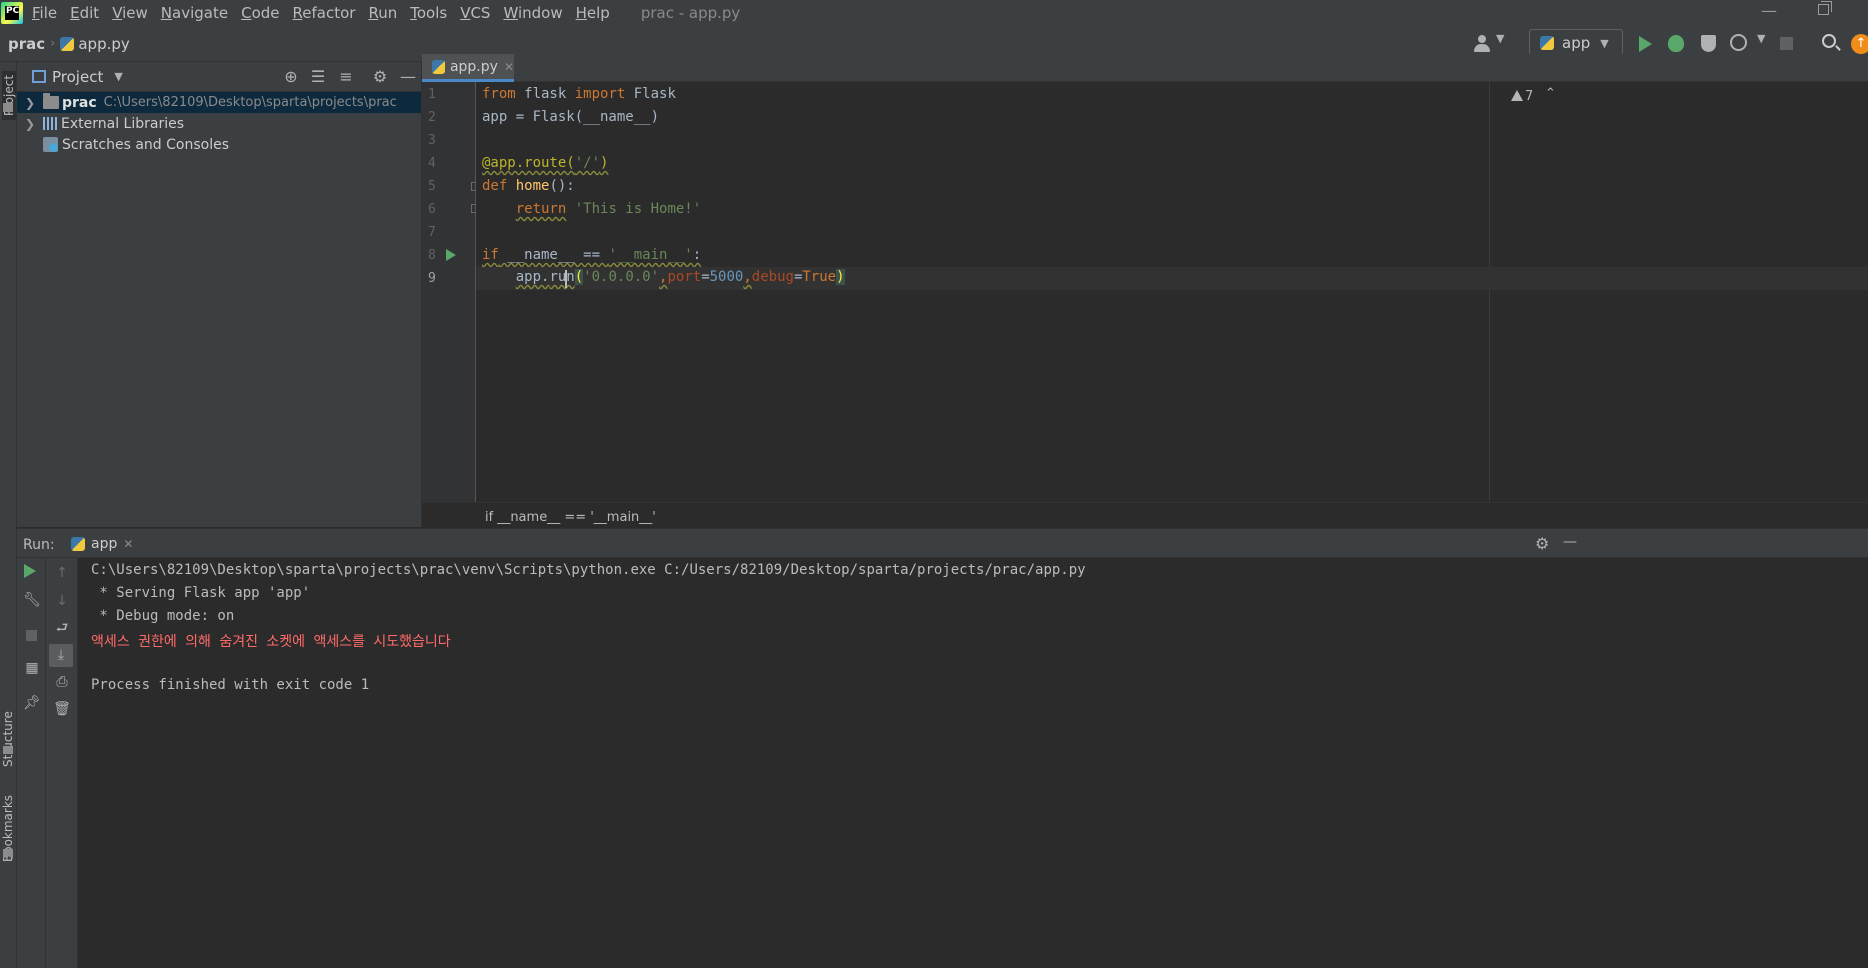 This screenshot has height=968, width=1868. What do you see at coordinates (1576, 43) in the screenshot?
I see `run-configuration-select: app ▼` at bounding box center [1576, 43].